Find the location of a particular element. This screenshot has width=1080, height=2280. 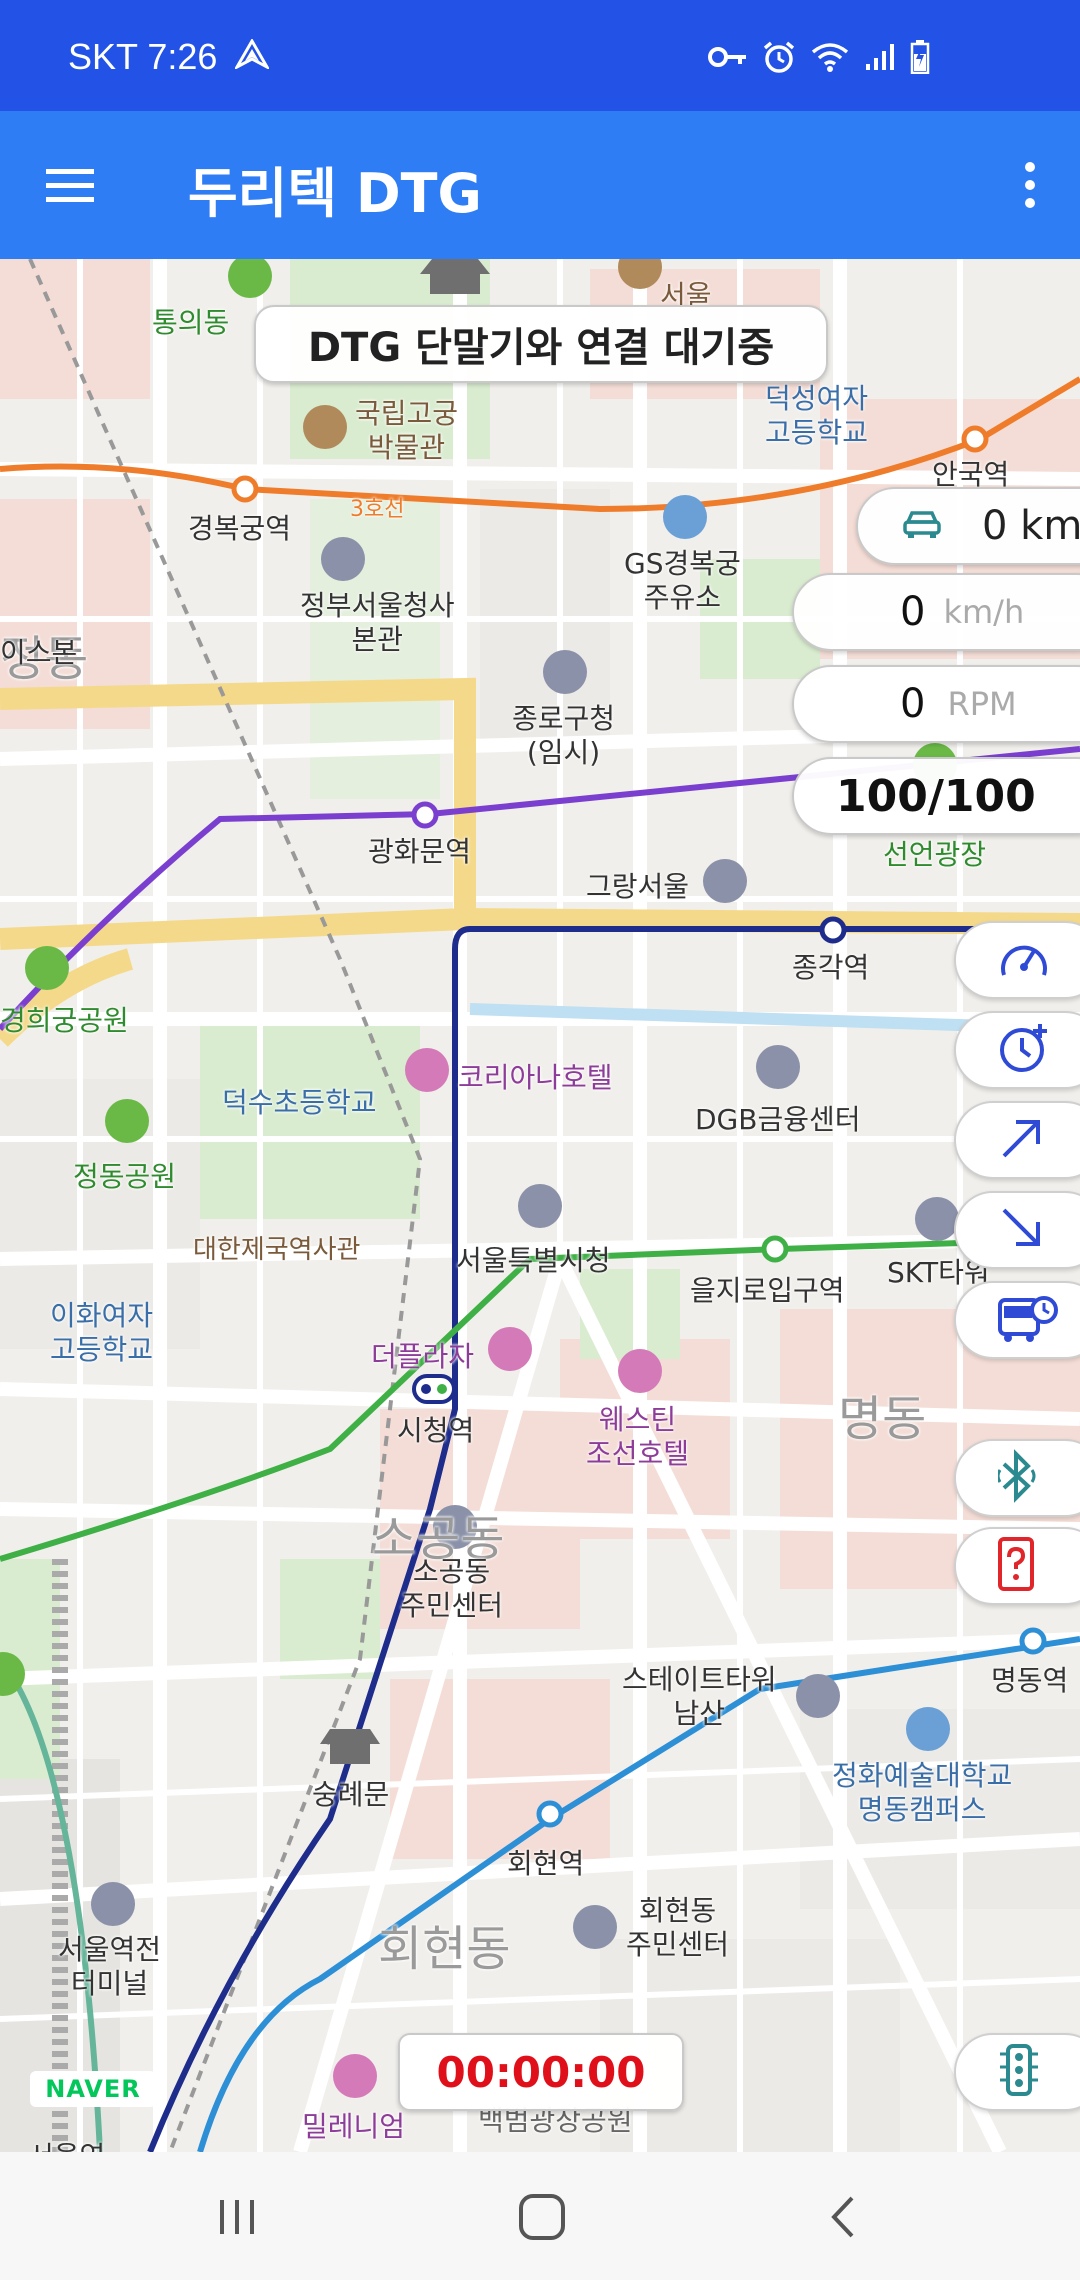

map-label-hoehyeon-area: 회현동 is located at coordinates (444, 1949).